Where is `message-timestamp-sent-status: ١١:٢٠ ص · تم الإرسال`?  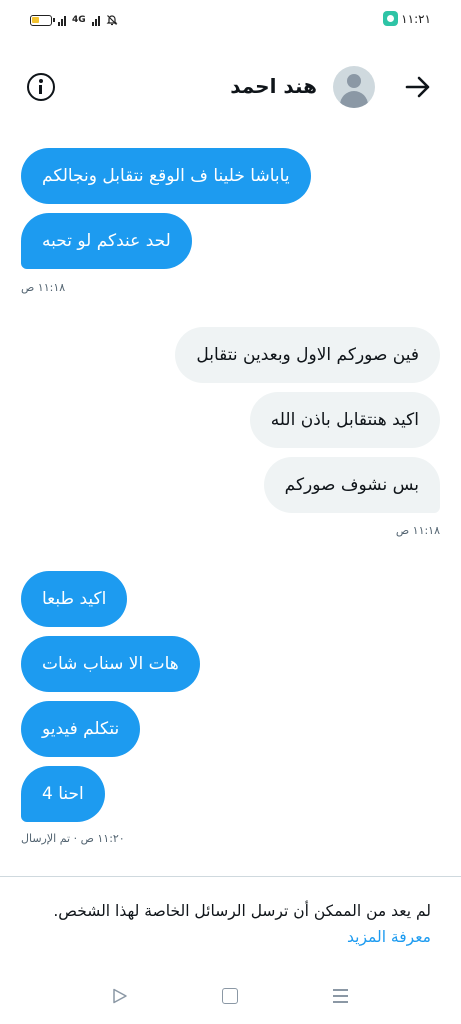
message-timestamp-sent-status: ١١:٢٠ ص · تم الإرسال is located at coordinates (73, 838).